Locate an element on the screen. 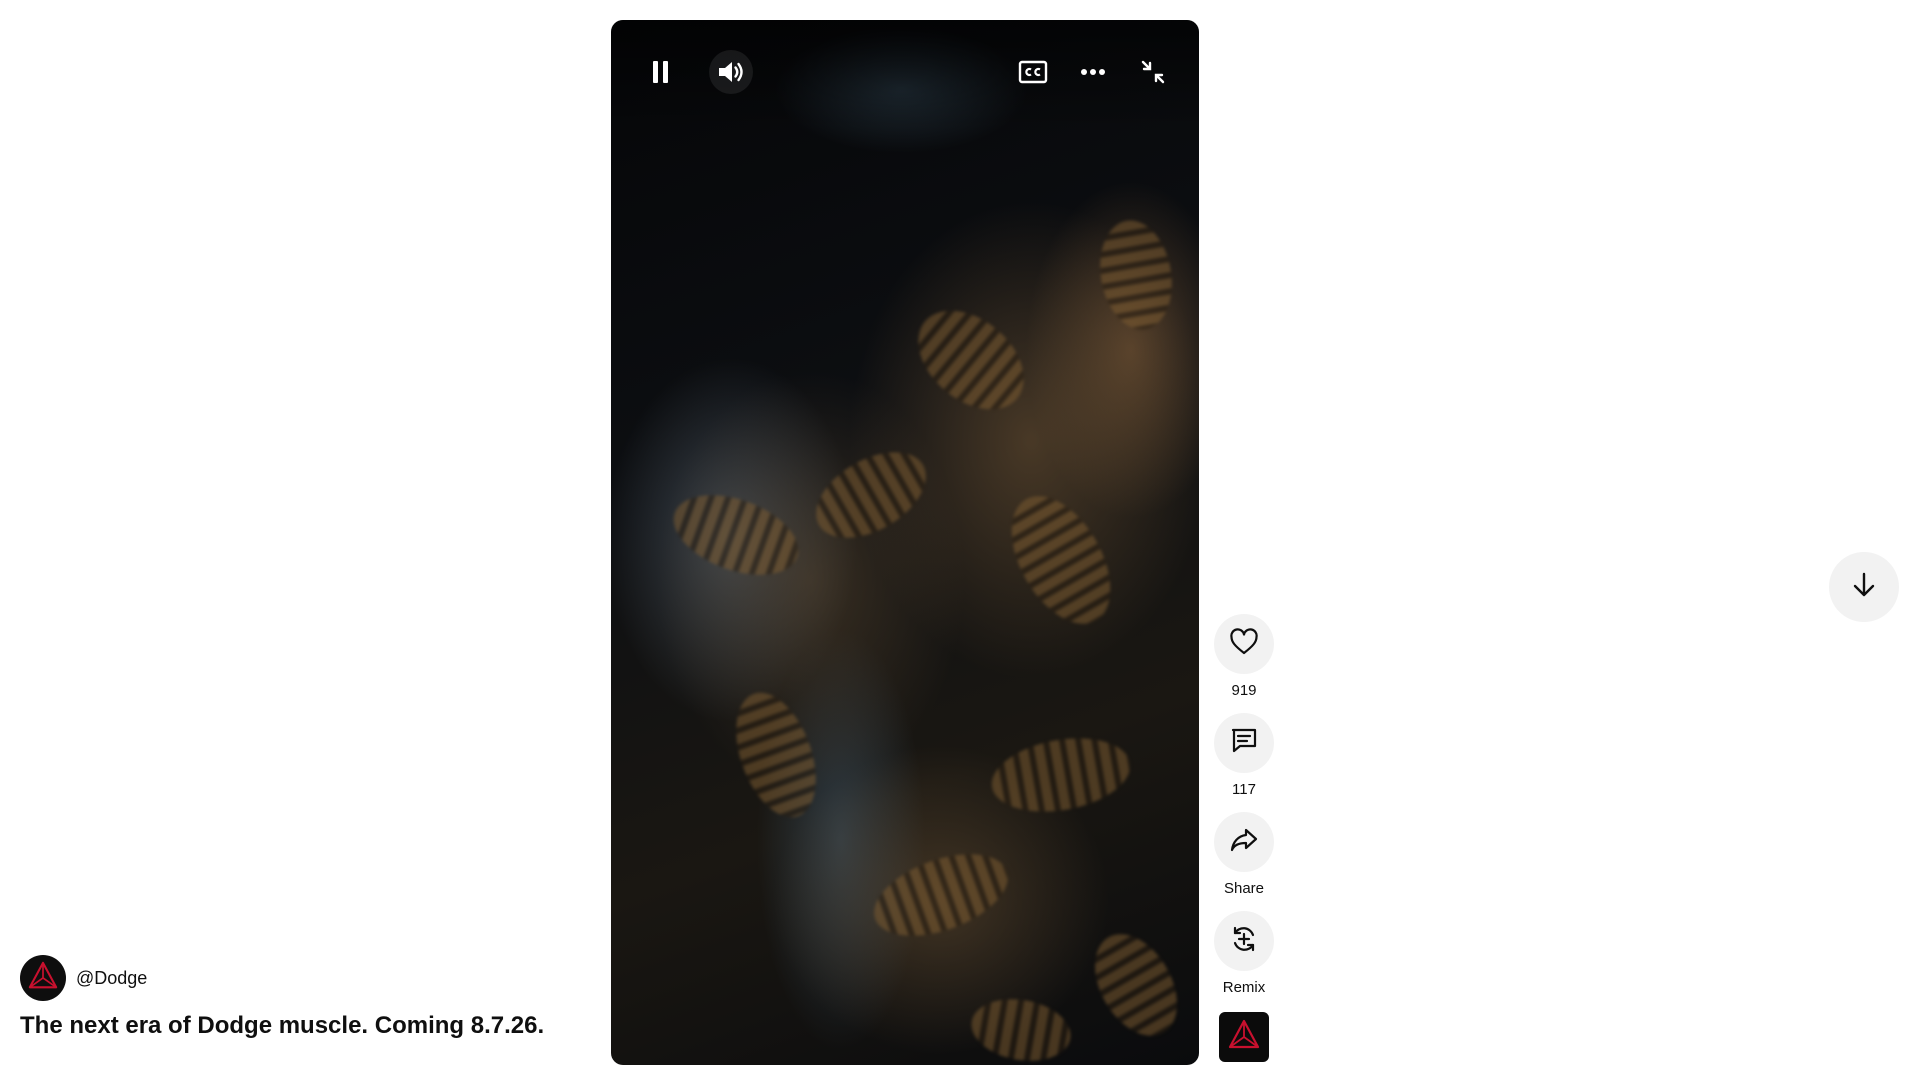 The height and width of the screenshot is (1080, 1920). pause-button is located at coordinates (661, 72).